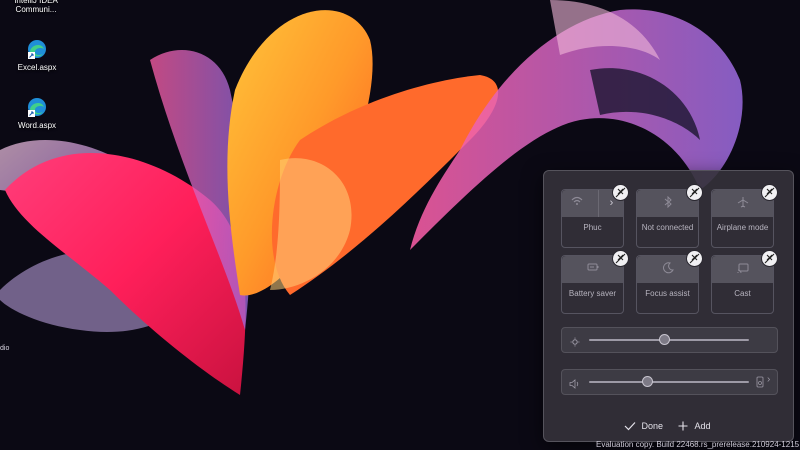 The width and height of the screenshot is (800, 450). What do you see at coordinates (5, 348) in the screenshot?
I see `partial-desktop-label: dio` at bounding box center [5, 348].